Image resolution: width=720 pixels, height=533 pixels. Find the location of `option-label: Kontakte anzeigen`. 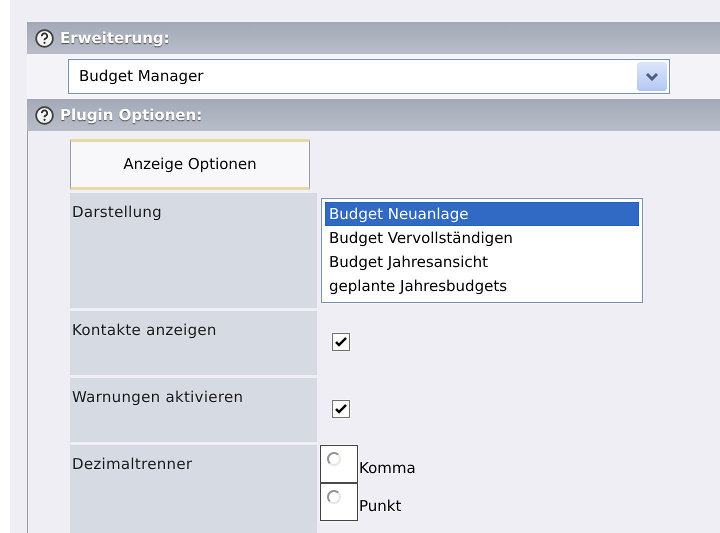

option-label: Kontakte anzeigen is located at coordinates (144, 330).